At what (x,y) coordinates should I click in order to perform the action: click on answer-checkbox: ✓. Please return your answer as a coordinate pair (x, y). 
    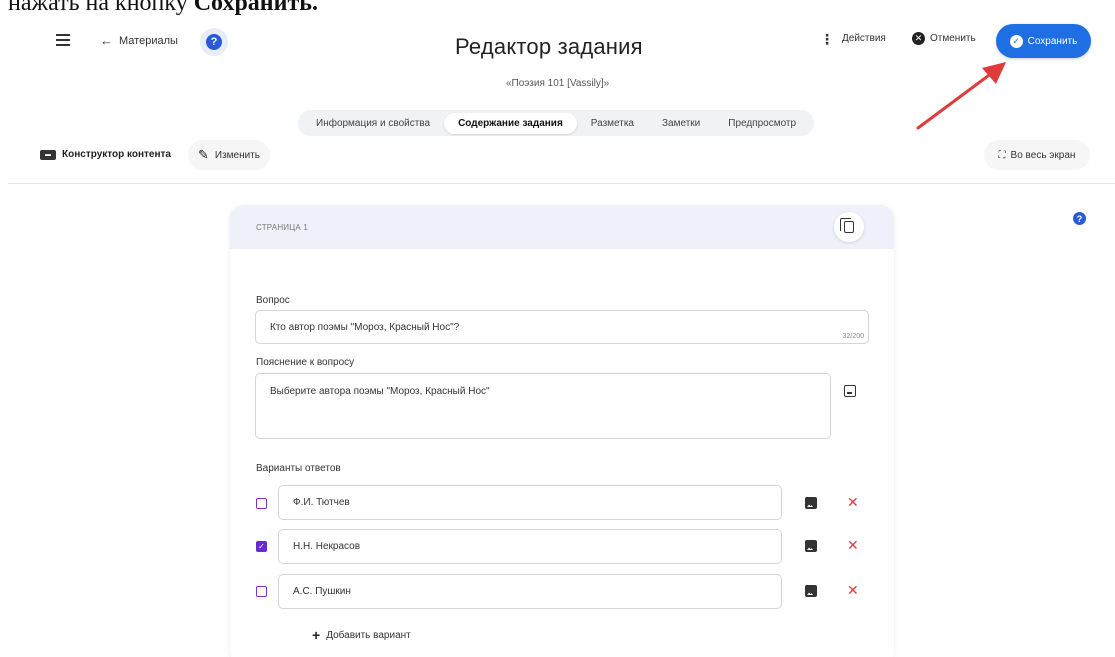
    Looking at the image, I should click on (261, 546).